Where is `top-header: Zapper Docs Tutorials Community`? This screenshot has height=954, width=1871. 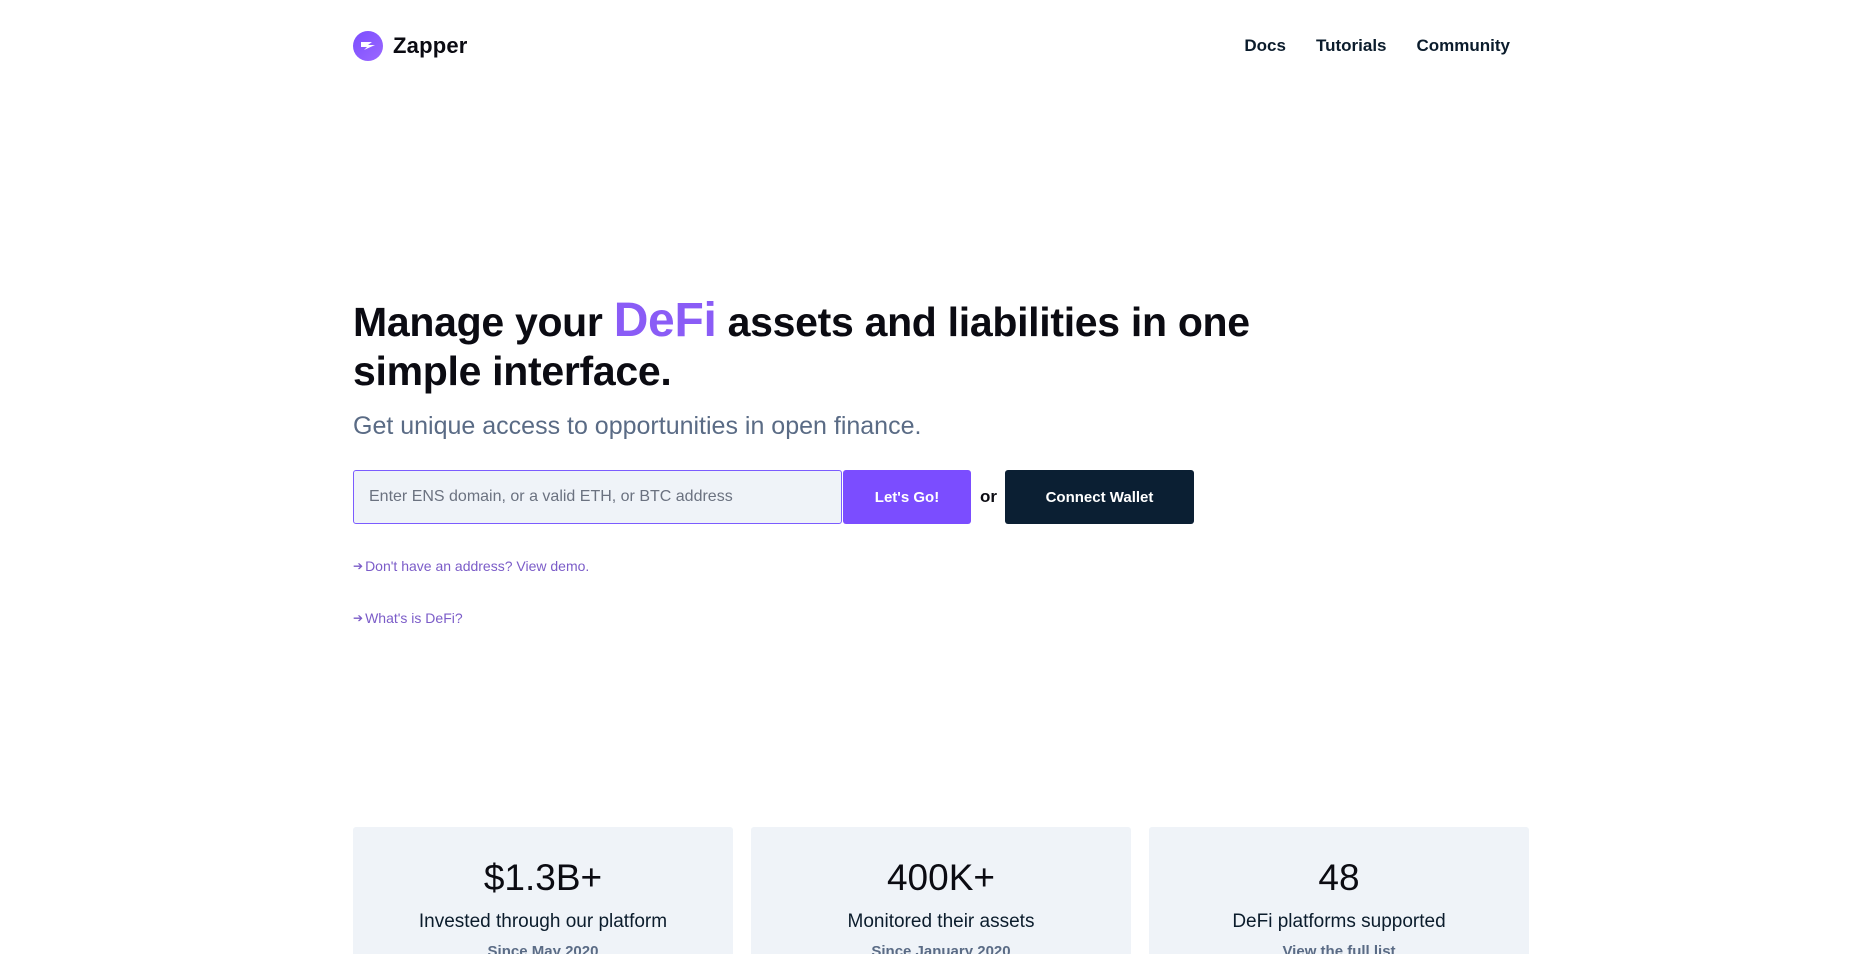
top-header: Zapper Docs Tutorials Community is located at coordinates (933, 46).